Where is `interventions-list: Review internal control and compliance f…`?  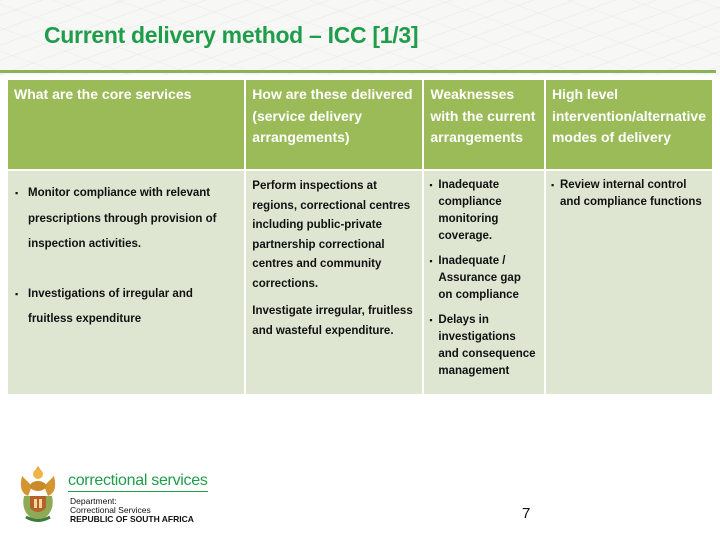
interventions-list: Review internal control and compliance f… is located at coordinates (628, 194).